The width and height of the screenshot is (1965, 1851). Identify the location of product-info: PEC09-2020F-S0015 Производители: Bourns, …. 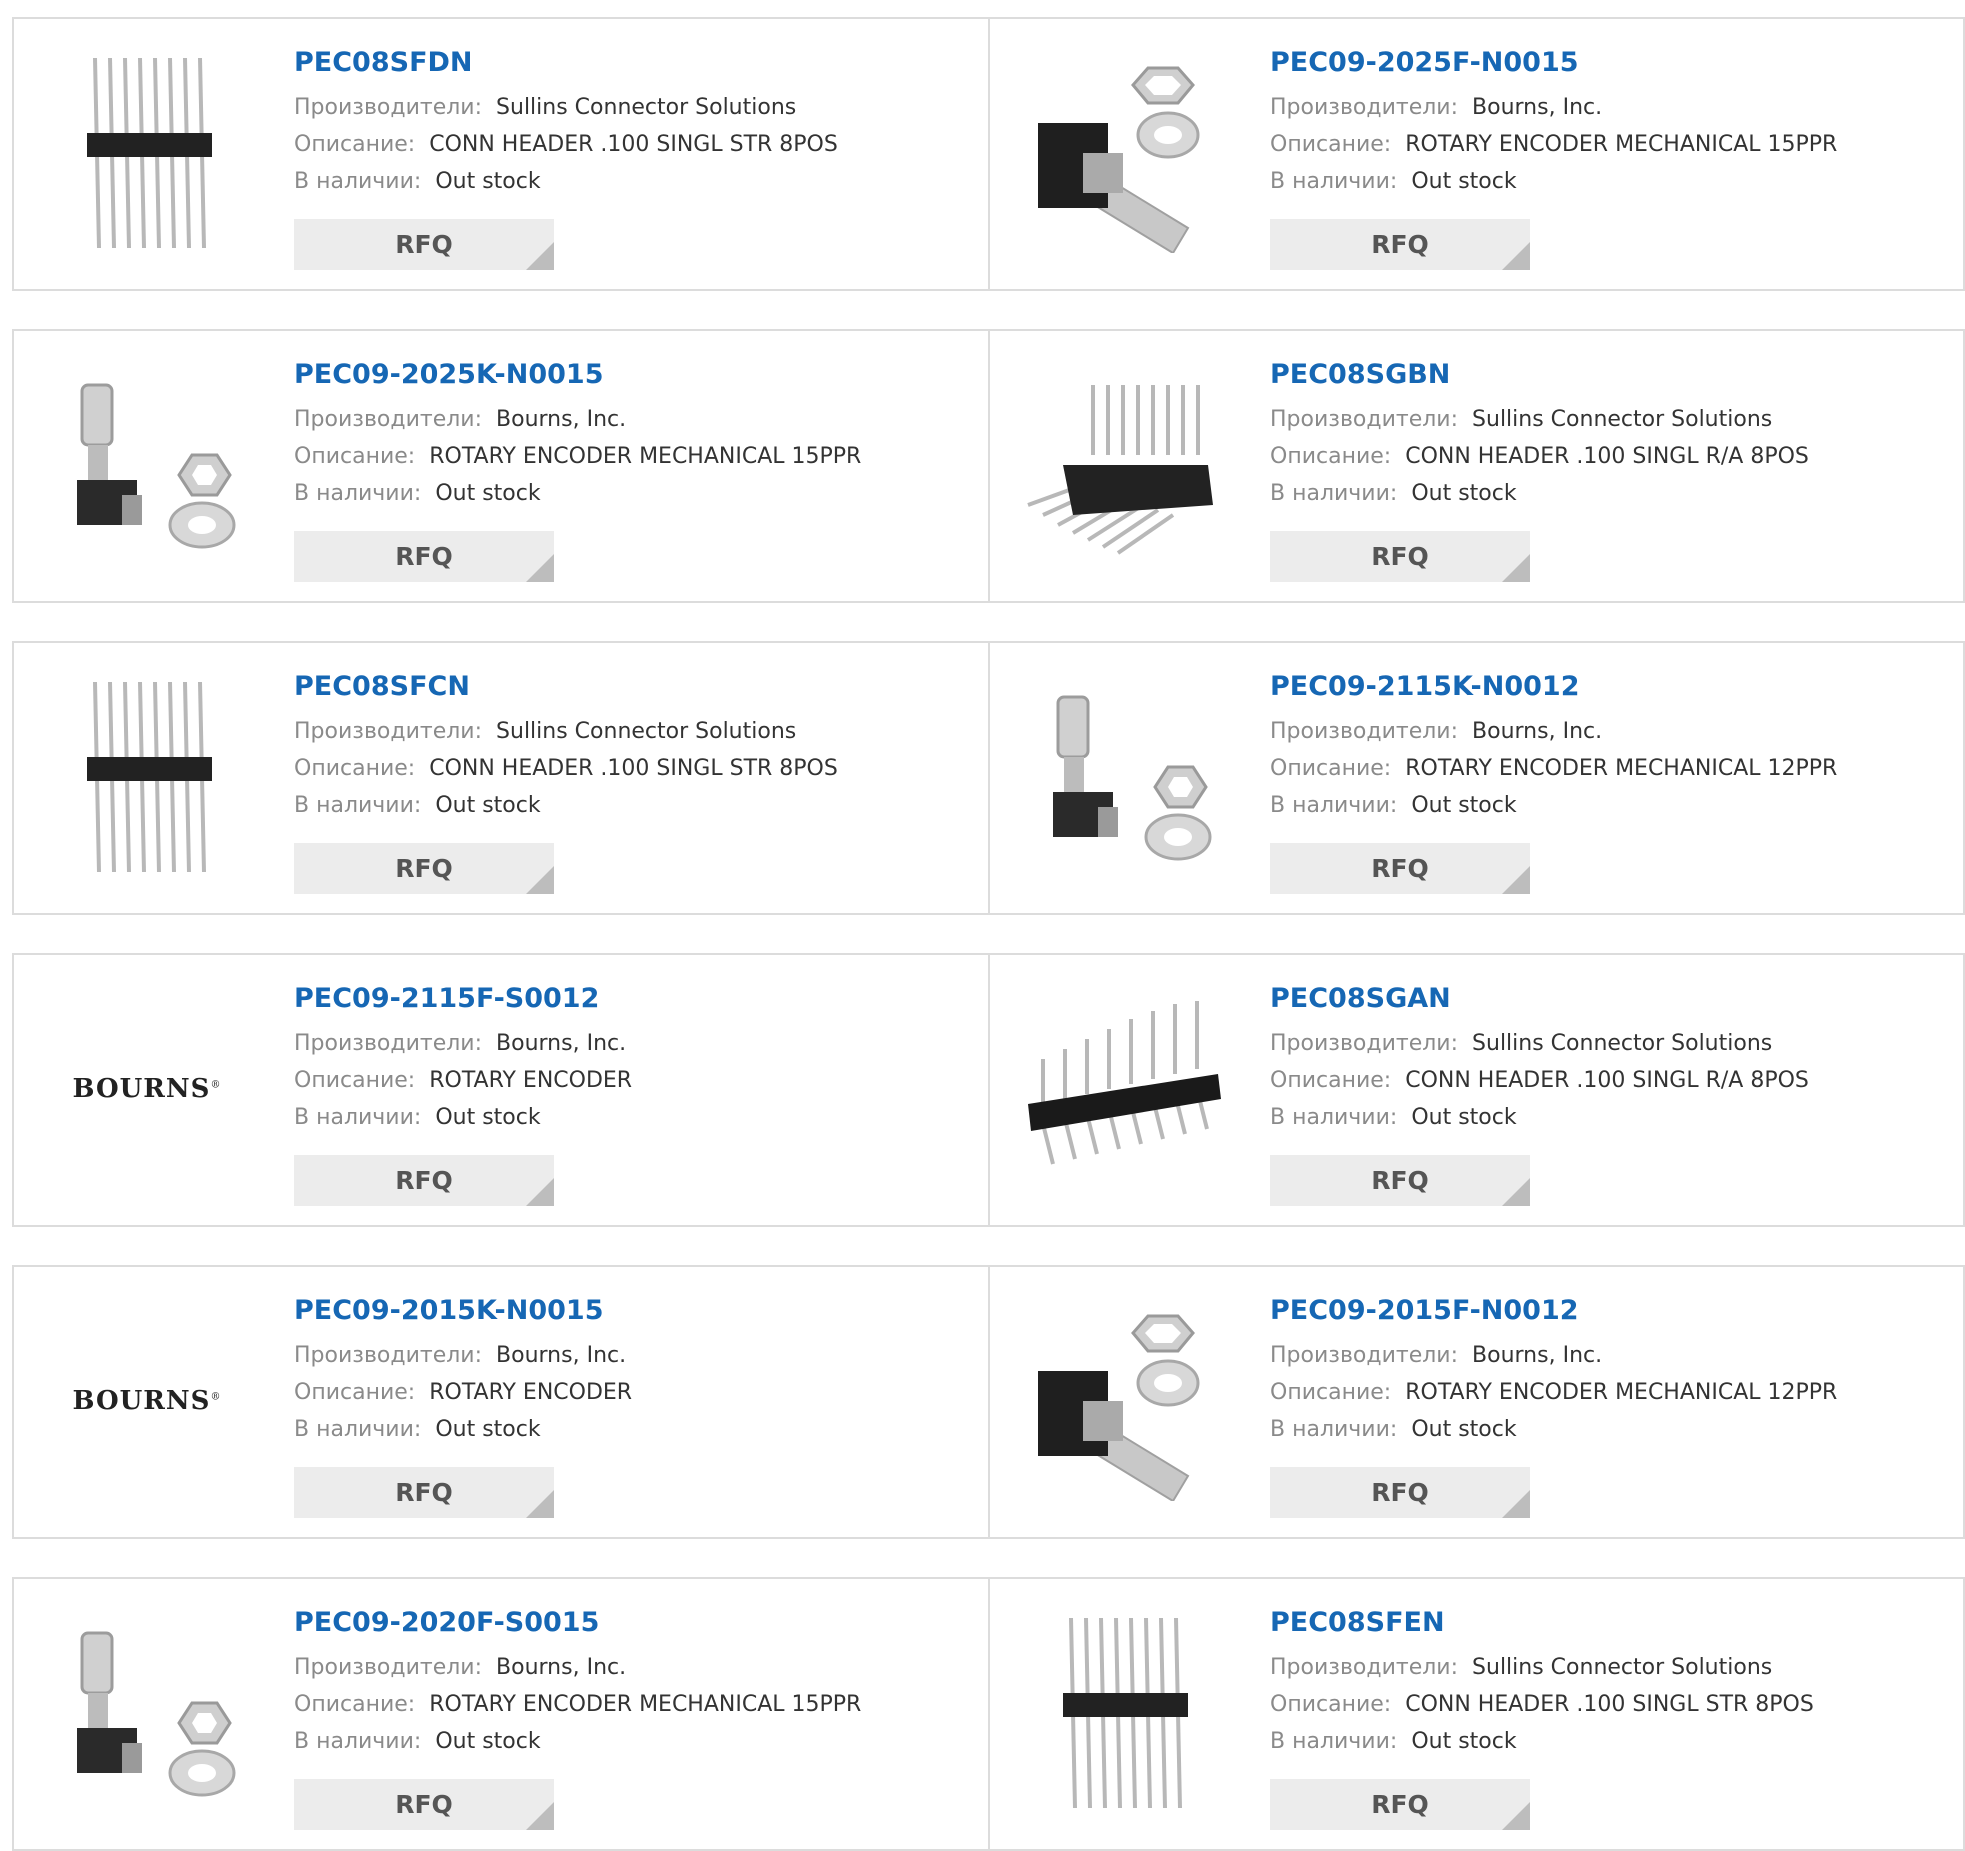
(636, 1684).